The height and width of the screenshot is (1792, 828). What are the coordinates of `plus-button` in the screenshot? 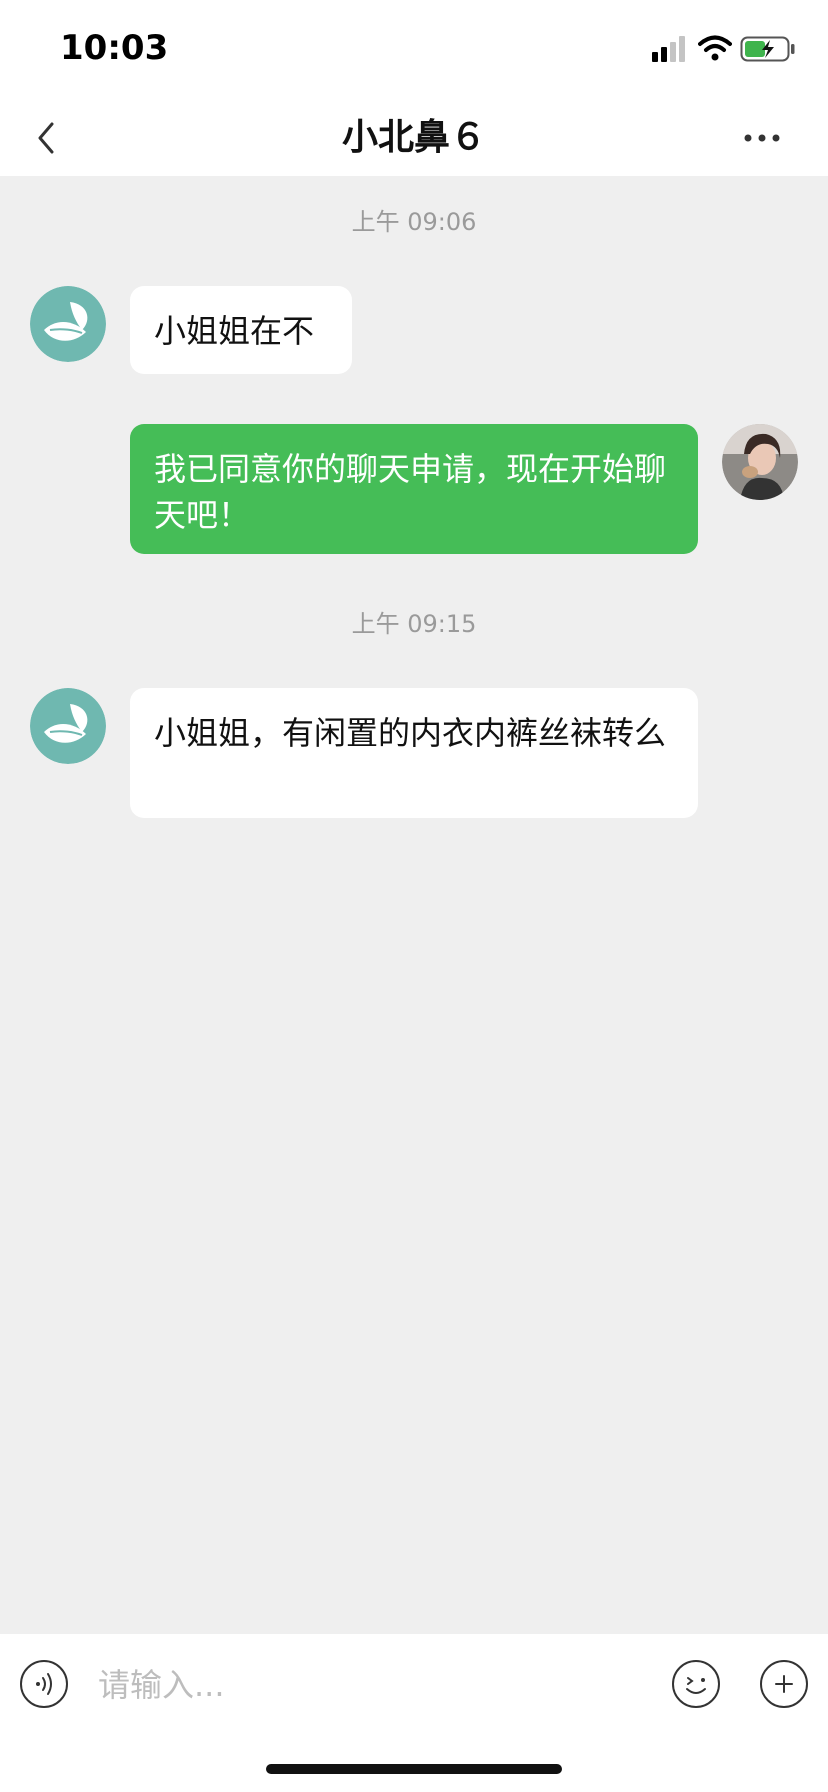 It's located at (784, 1684).